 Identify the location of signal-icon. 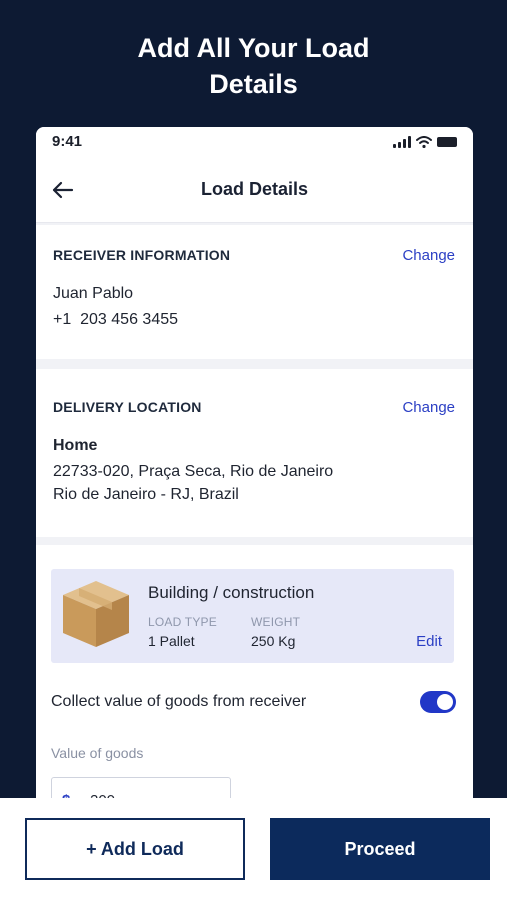
(402, 142).